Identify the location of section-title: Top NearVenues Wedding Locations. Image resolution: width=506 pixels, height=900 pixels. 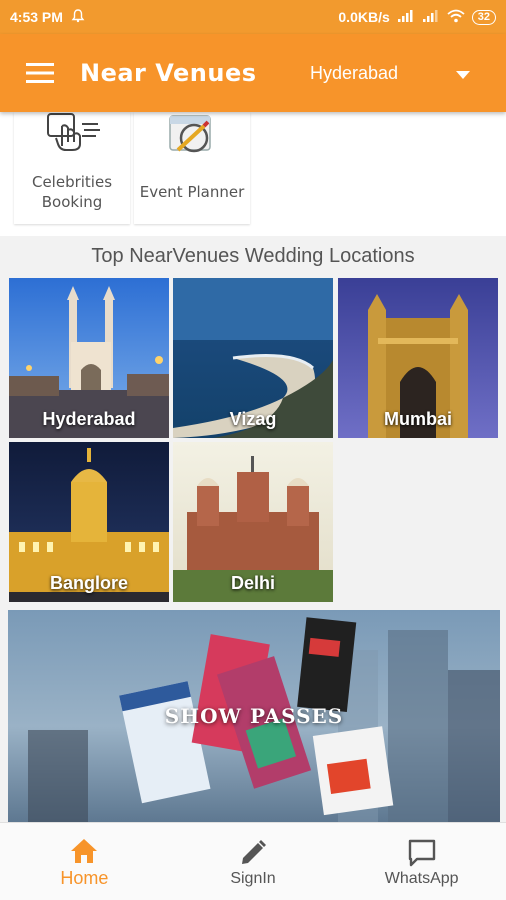
(253, 256).